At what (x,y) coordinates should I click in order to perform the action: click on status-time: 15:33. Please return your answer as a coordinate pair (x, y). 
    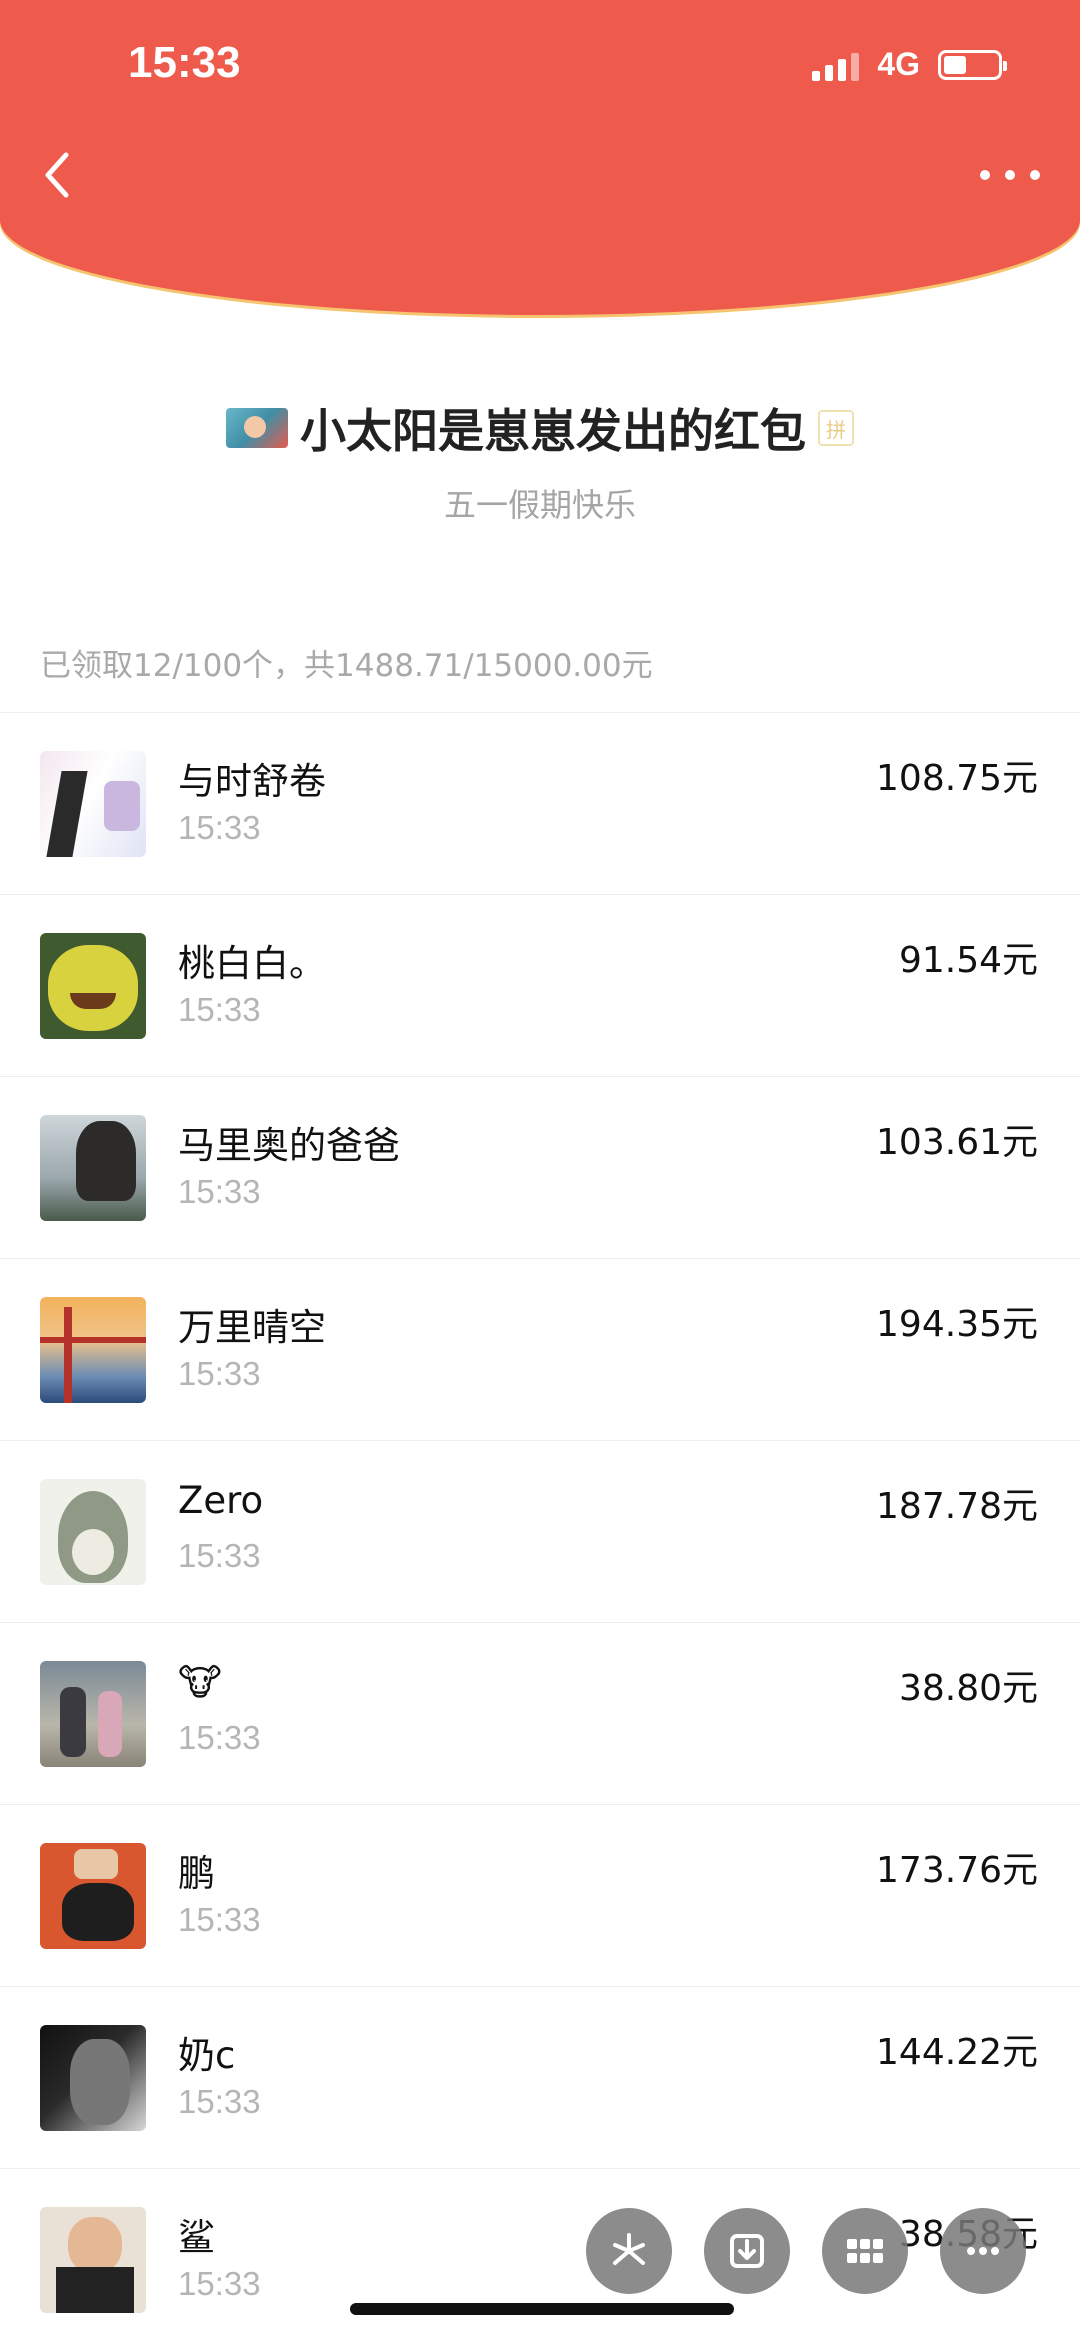
    Looking at the image, I should click on (184, 62).